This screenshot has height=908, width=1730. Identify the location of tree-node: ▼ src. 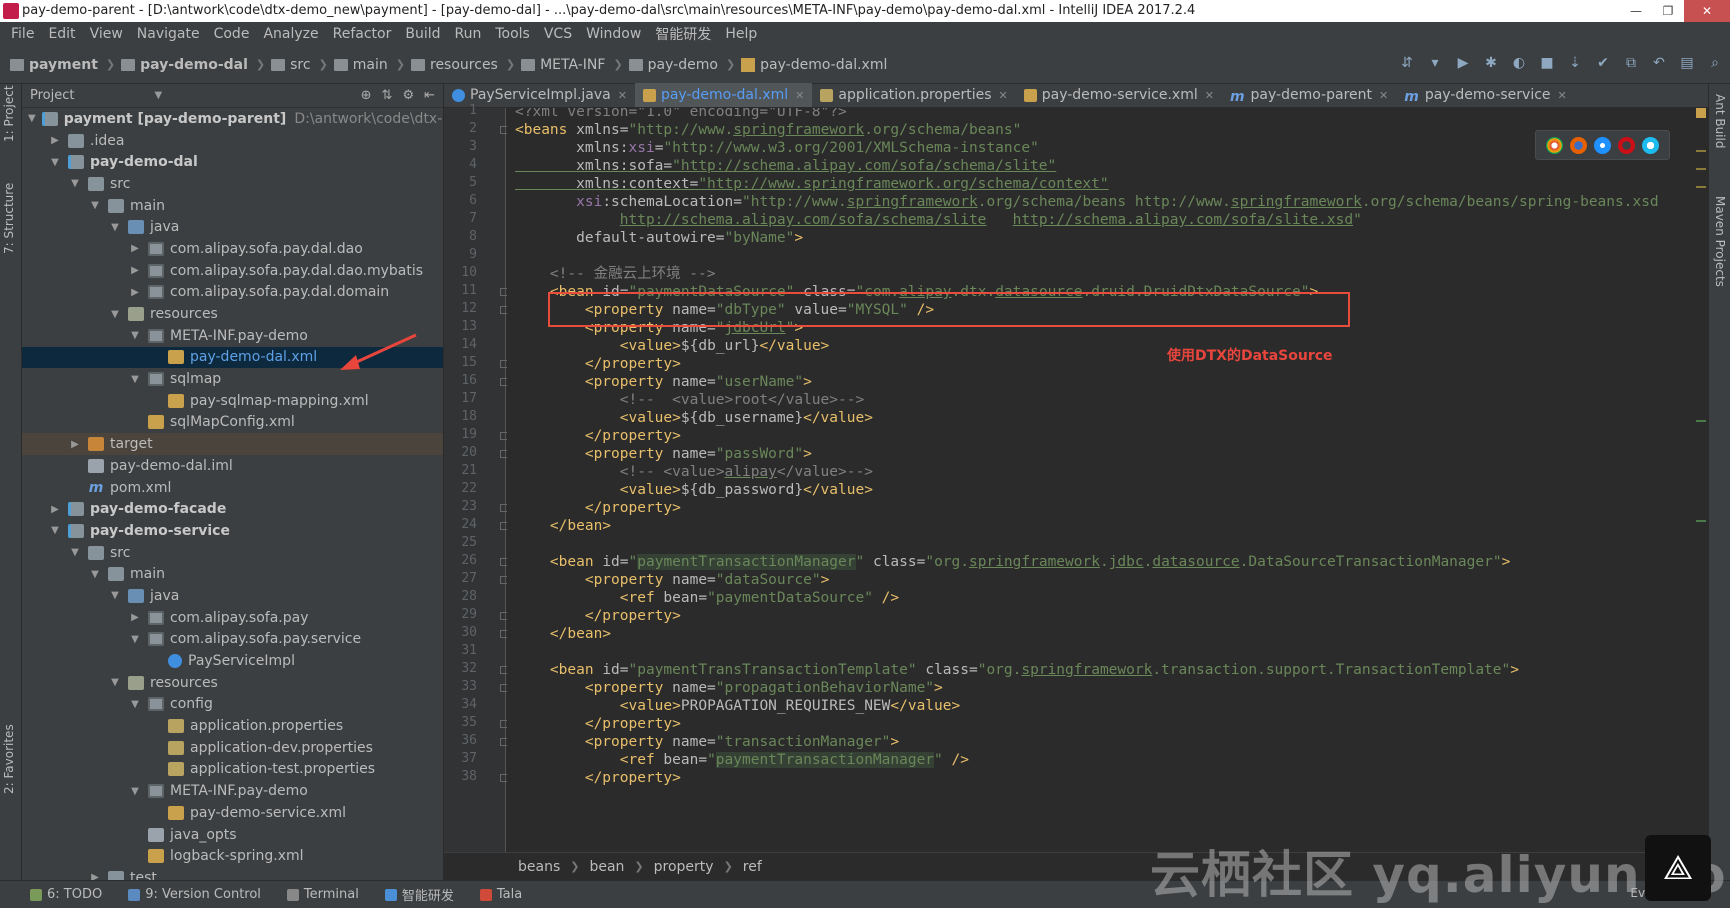
(232, 553).